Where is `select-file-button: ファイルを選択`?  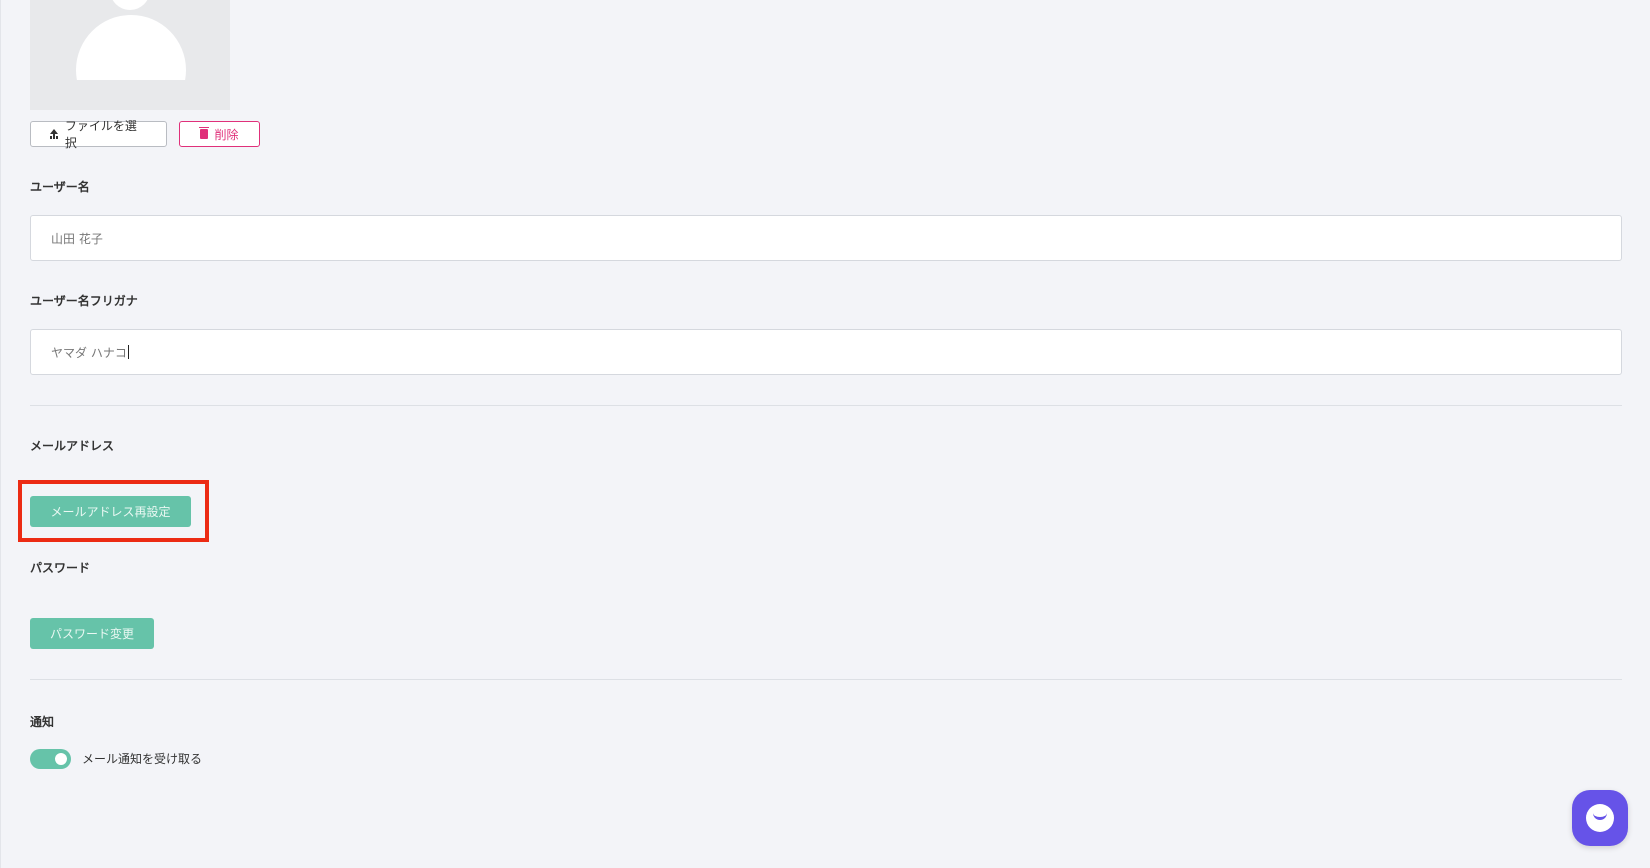
select-file-button: ファイルを選択 is located at coordinates (98, 134).